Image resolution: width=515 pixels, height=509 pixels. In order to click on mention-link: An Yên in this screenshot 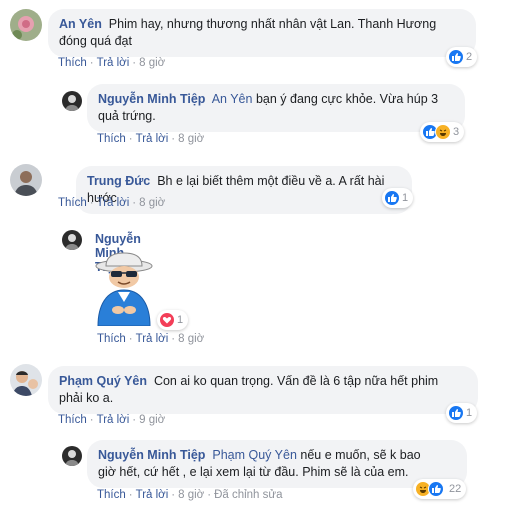, I will do `click(232, 99)`.